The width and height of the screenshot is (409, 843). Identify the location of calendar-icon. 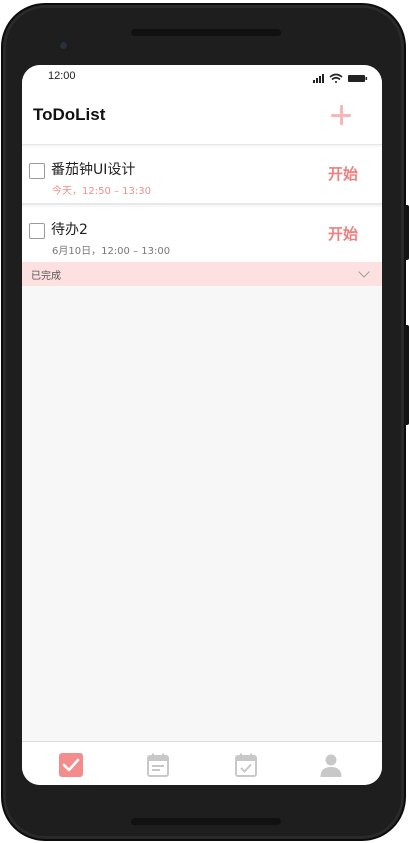
(158, 765).